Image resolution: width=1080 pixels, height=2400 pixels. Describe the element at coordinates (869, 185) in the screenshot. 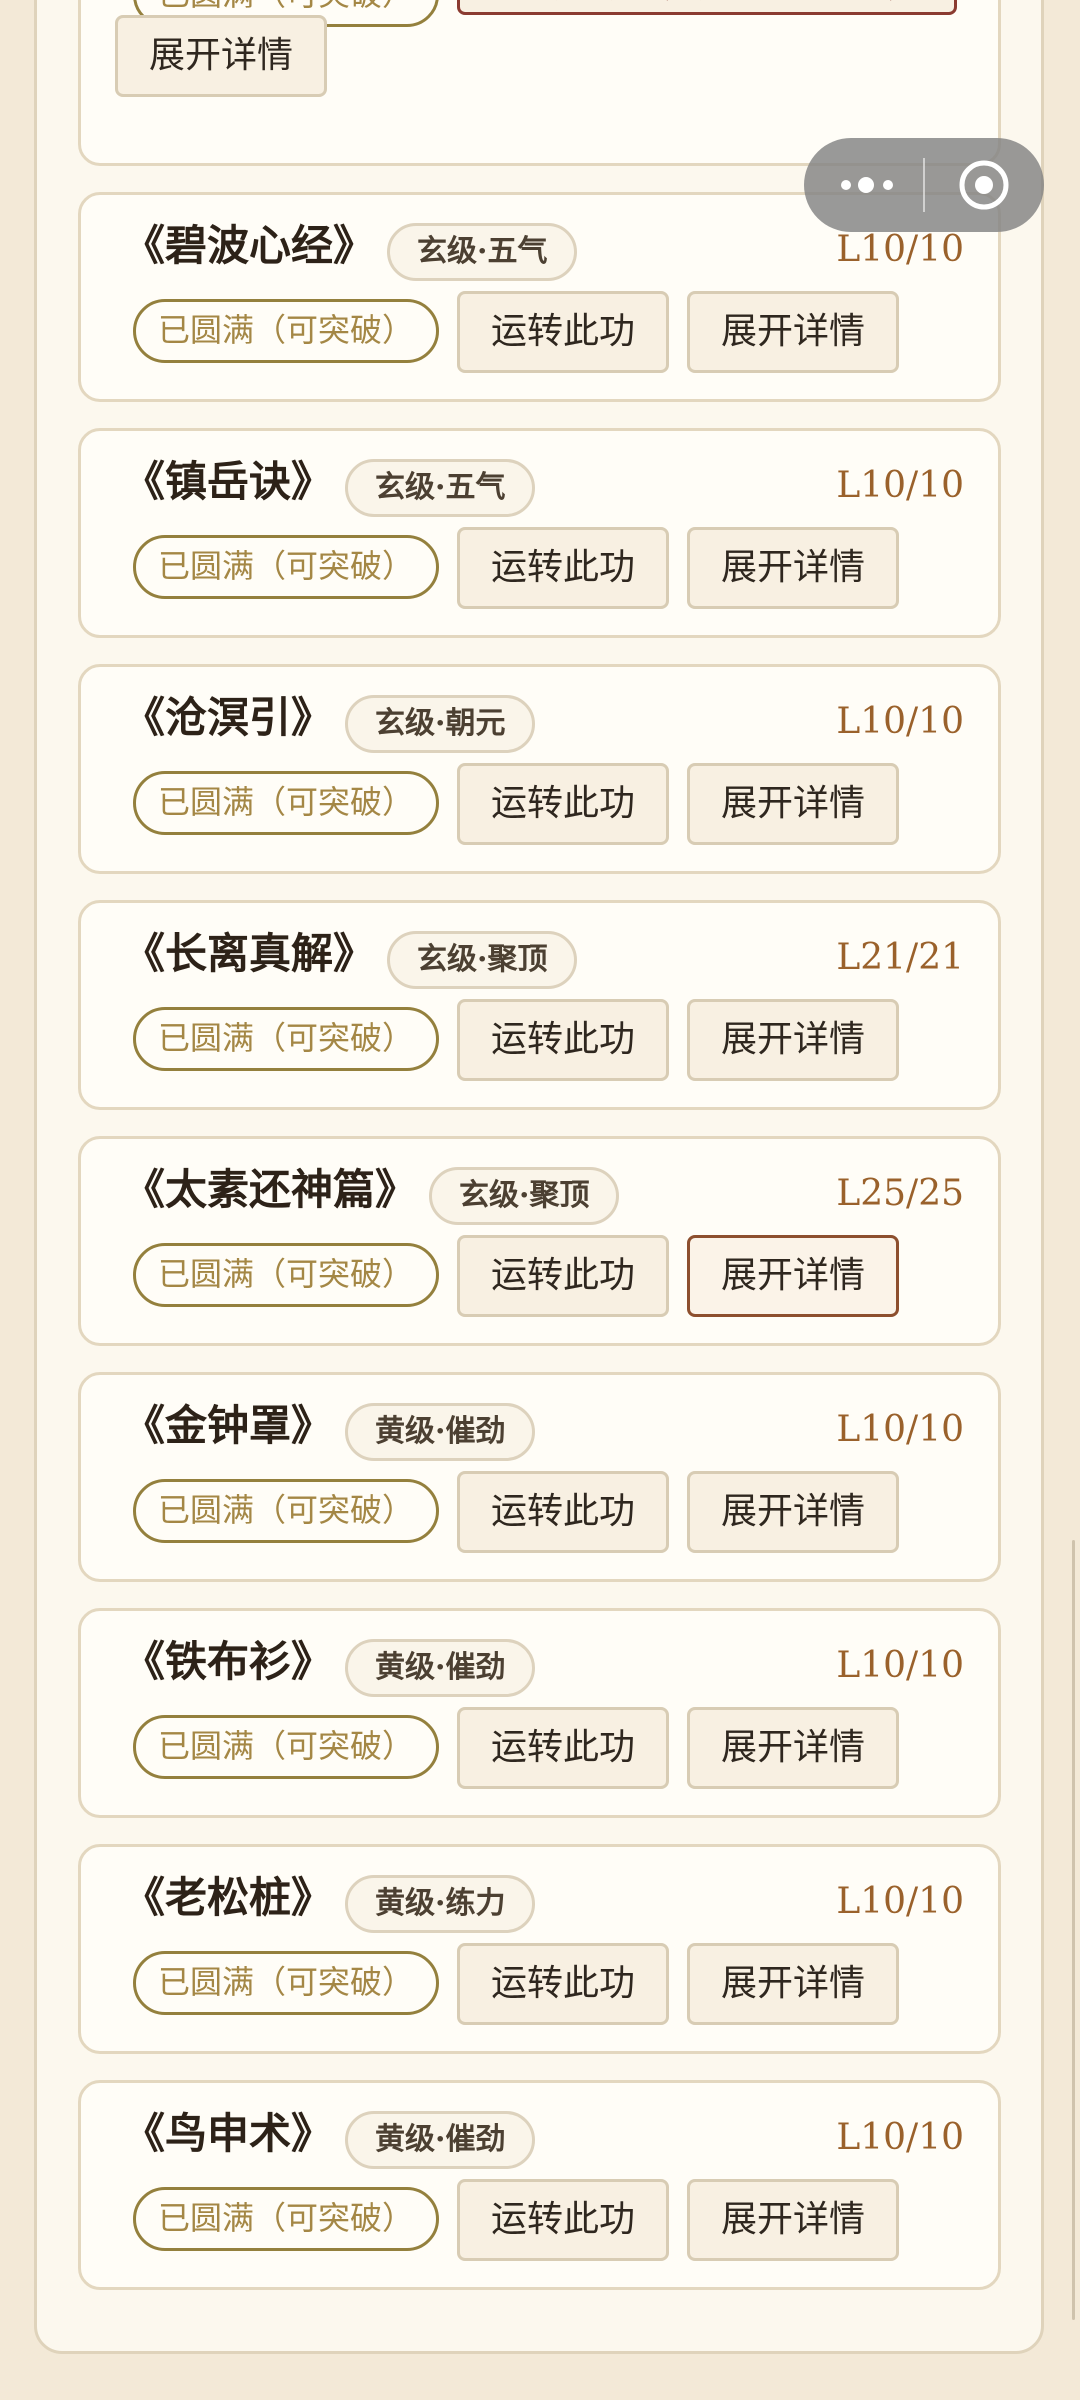

I see `more-dots-icon` at that location.